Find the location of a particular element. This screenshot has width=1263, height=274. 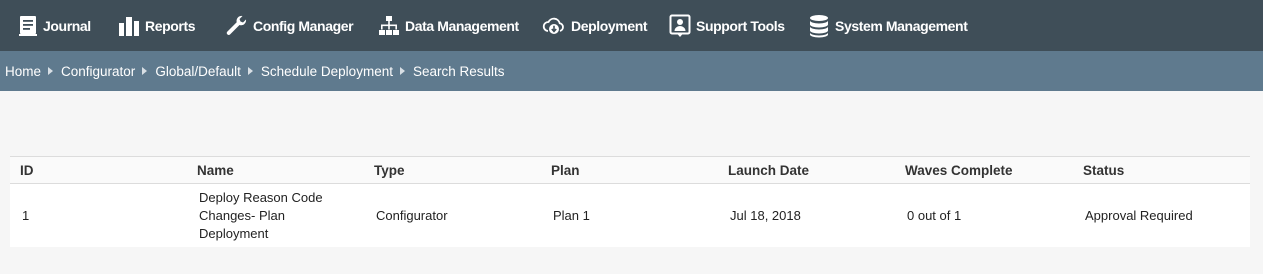

nav-journal: Journal is located at coordinates (54, 25).